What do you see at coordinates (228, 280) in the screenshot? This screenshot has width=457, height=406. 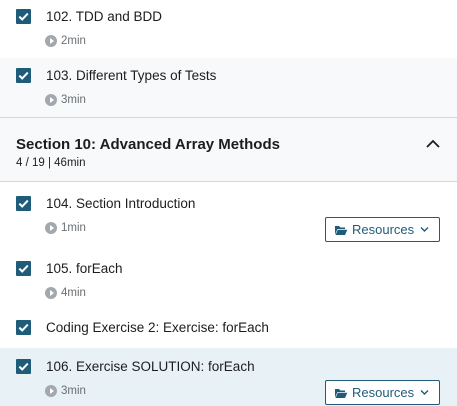 I see `curriculum-item: 105. forEach 4min` at bounding box center [228, 280].